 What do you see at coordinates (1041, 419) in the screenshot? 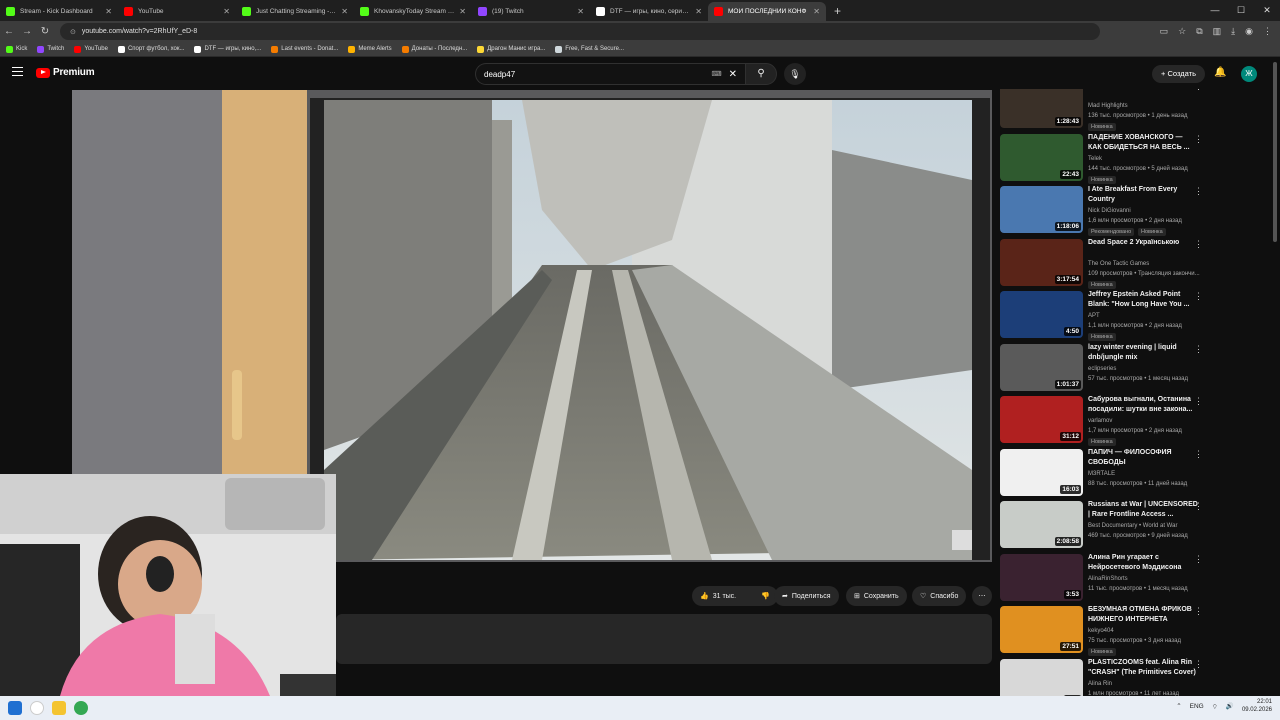
I see `video-thumbnail: 31:12` at bounding box center [1041, 419].